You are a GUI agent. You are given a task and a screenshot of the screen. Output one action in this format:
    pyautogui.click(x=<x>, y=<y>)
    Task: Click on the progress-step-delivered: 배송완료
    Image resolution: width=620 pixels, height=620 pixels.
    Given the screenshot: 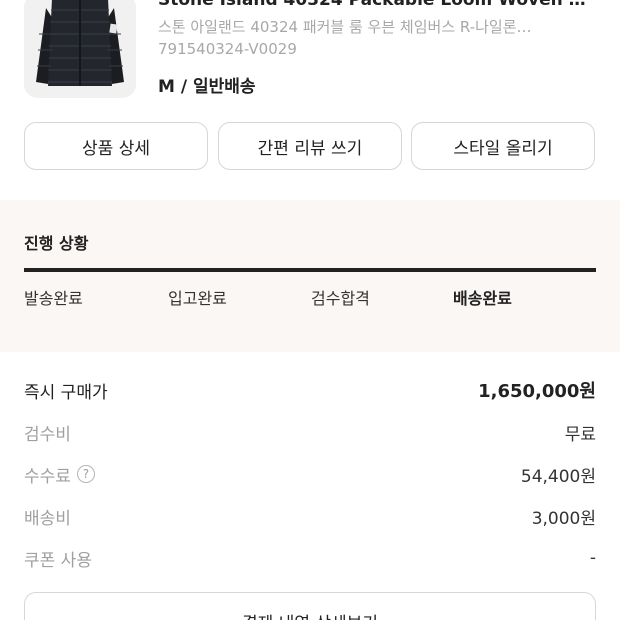 What is the action you would take?
    pyautogui.click(x=482, y=298)
    